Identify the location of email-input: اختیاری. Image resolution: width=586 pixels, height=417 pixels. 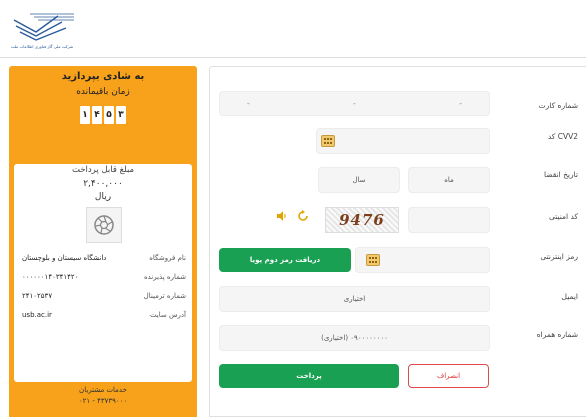
(354, 299).